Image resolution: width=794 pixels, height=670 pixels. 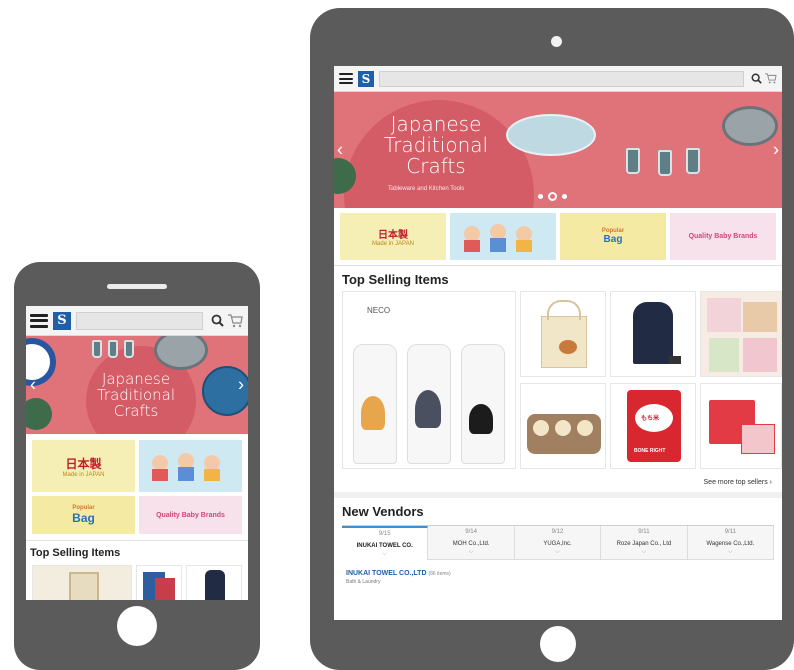 I want to click on product-tile-jacket, so click(x=653, y=334).